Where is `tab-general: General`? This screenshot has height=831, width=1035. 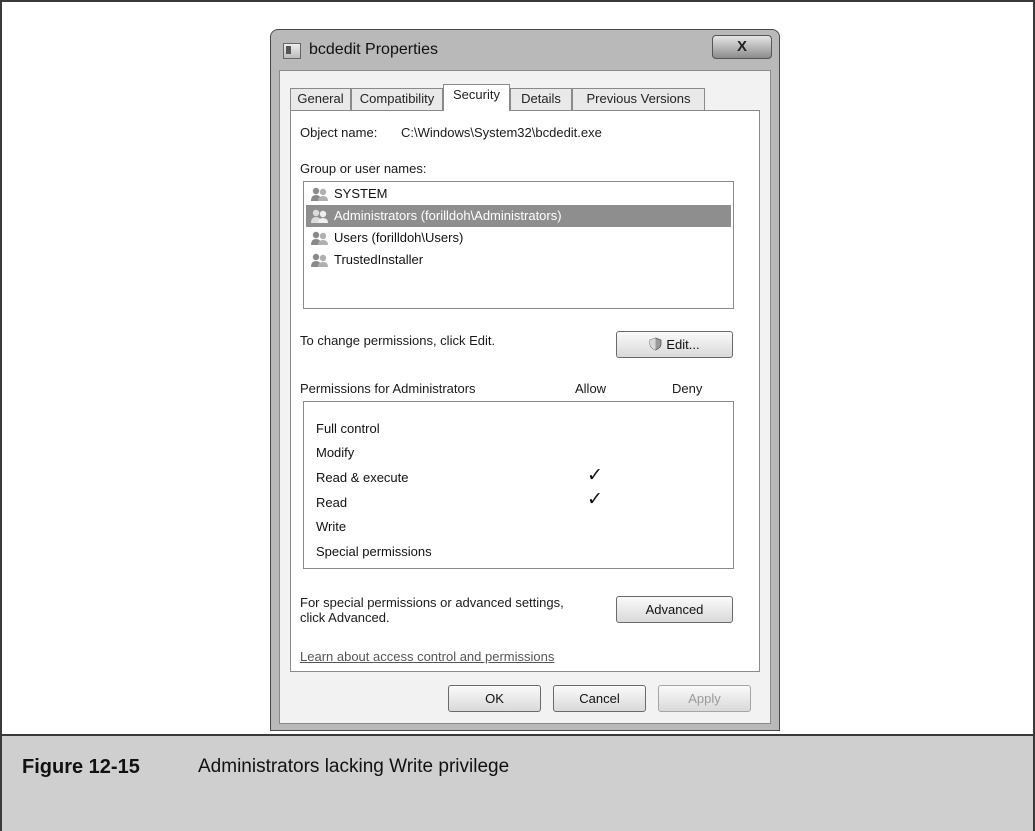 tab-general: General is located at coordinates (320, 99).